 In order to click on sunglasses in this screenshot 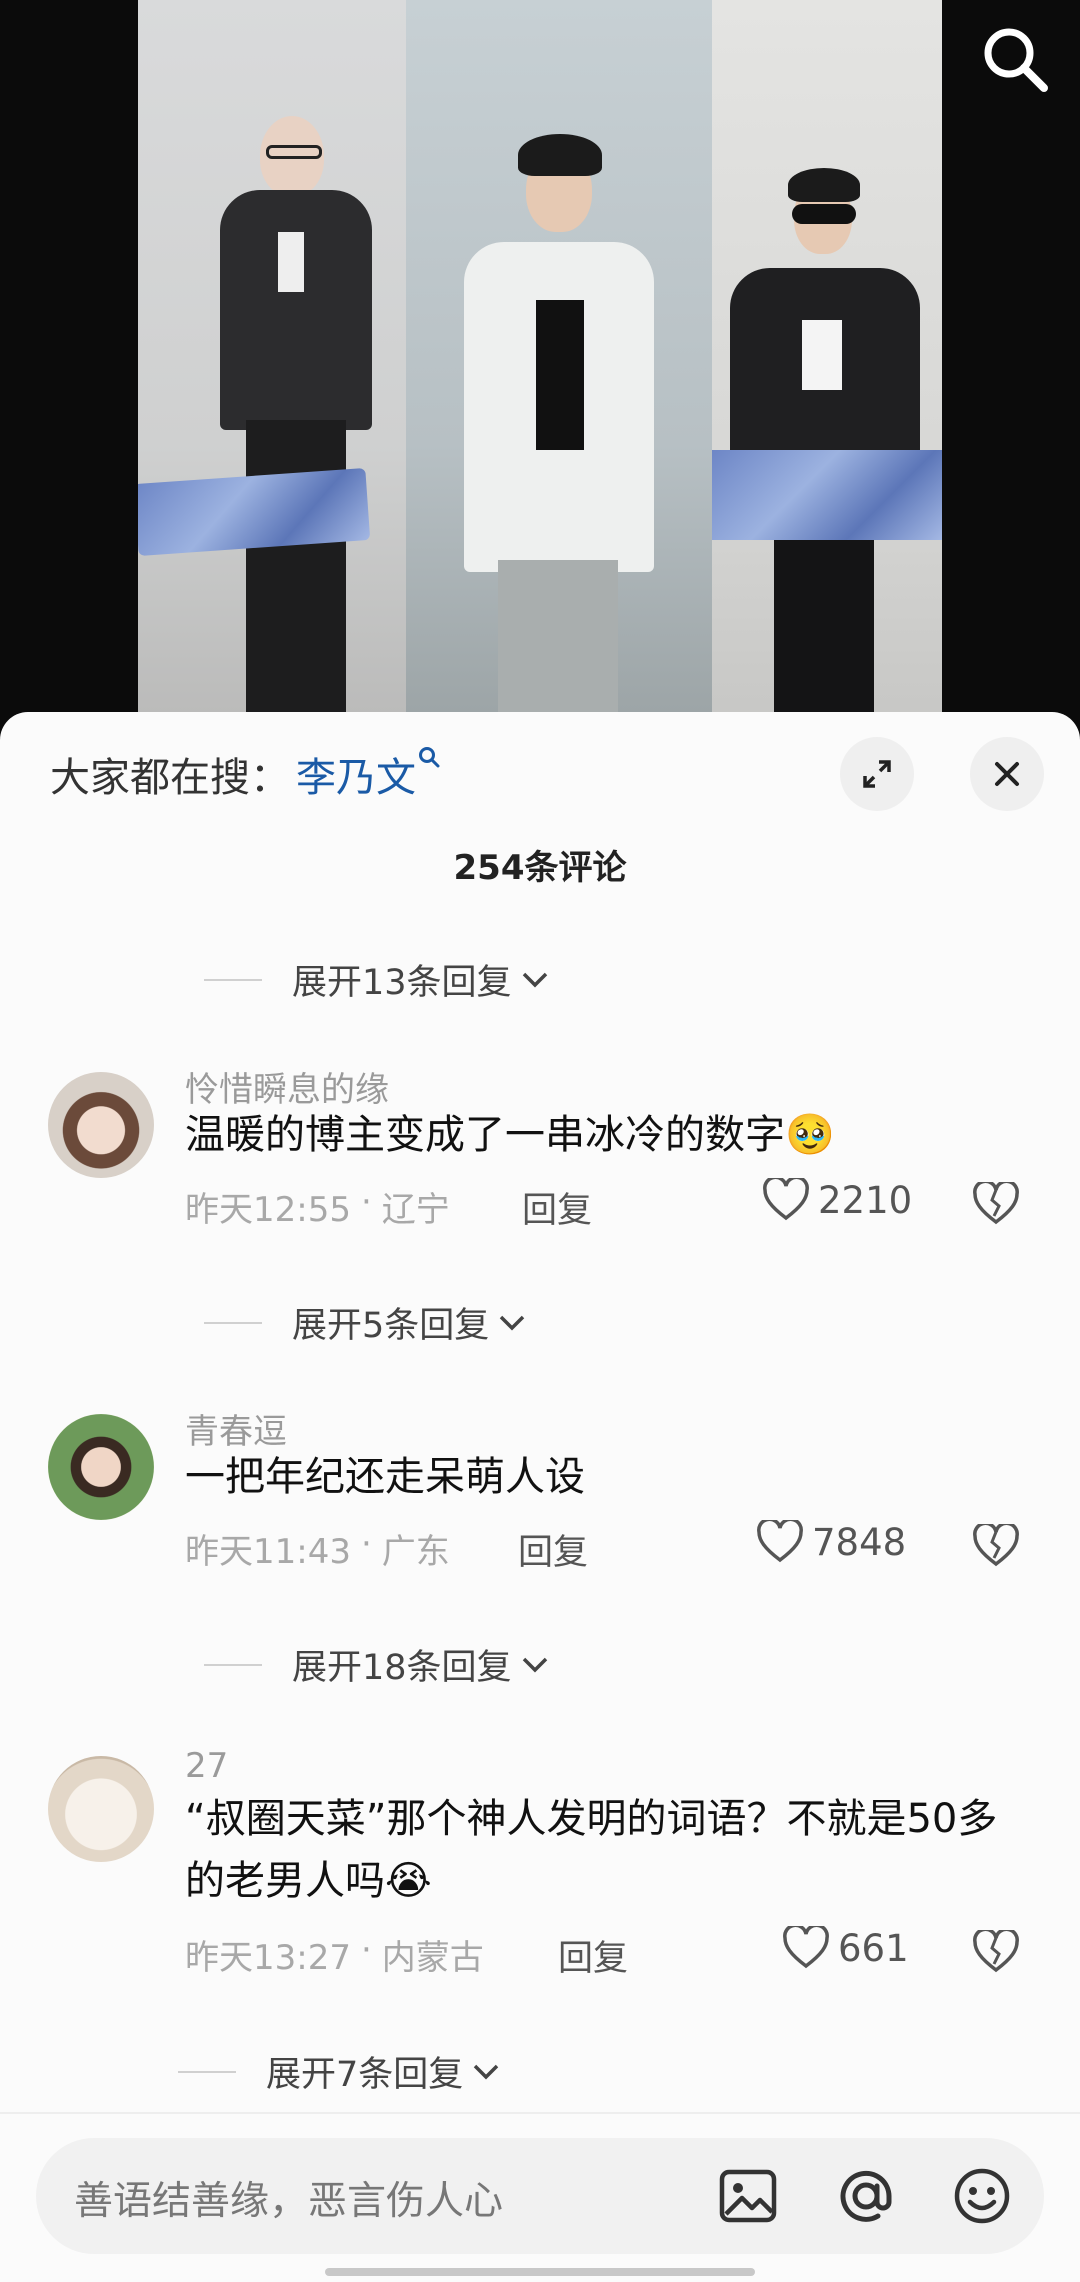, I will do `click(824, 214)`.